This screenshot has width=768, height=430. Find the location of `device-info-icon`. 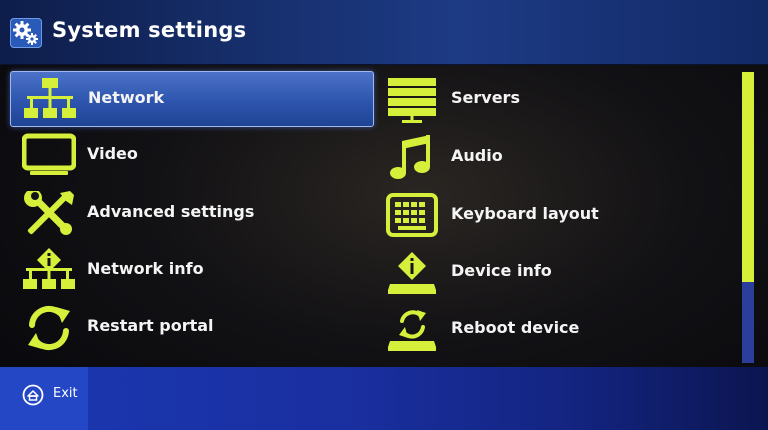

device-info-icon is located at coordinates (413, 273).